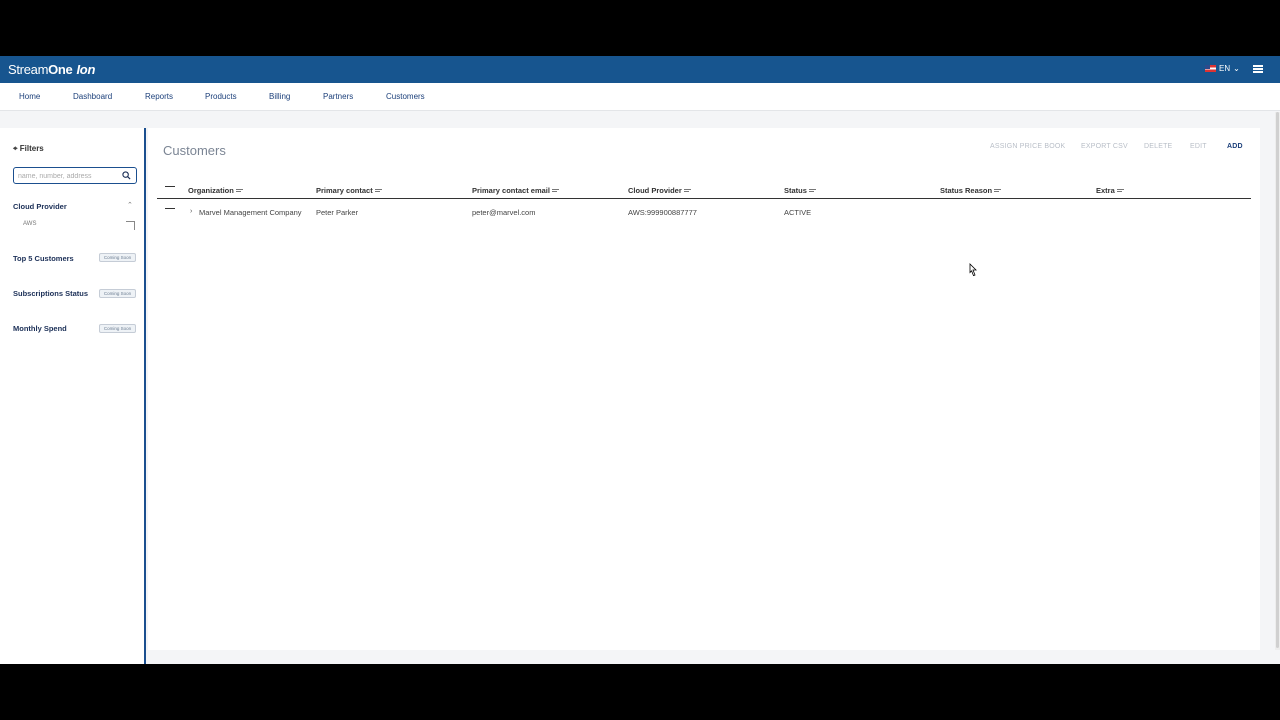  Describe the element at coordinates (43, 258) in the screenshot. I see `top-customers-heading: Top 5 Customers` at that location.